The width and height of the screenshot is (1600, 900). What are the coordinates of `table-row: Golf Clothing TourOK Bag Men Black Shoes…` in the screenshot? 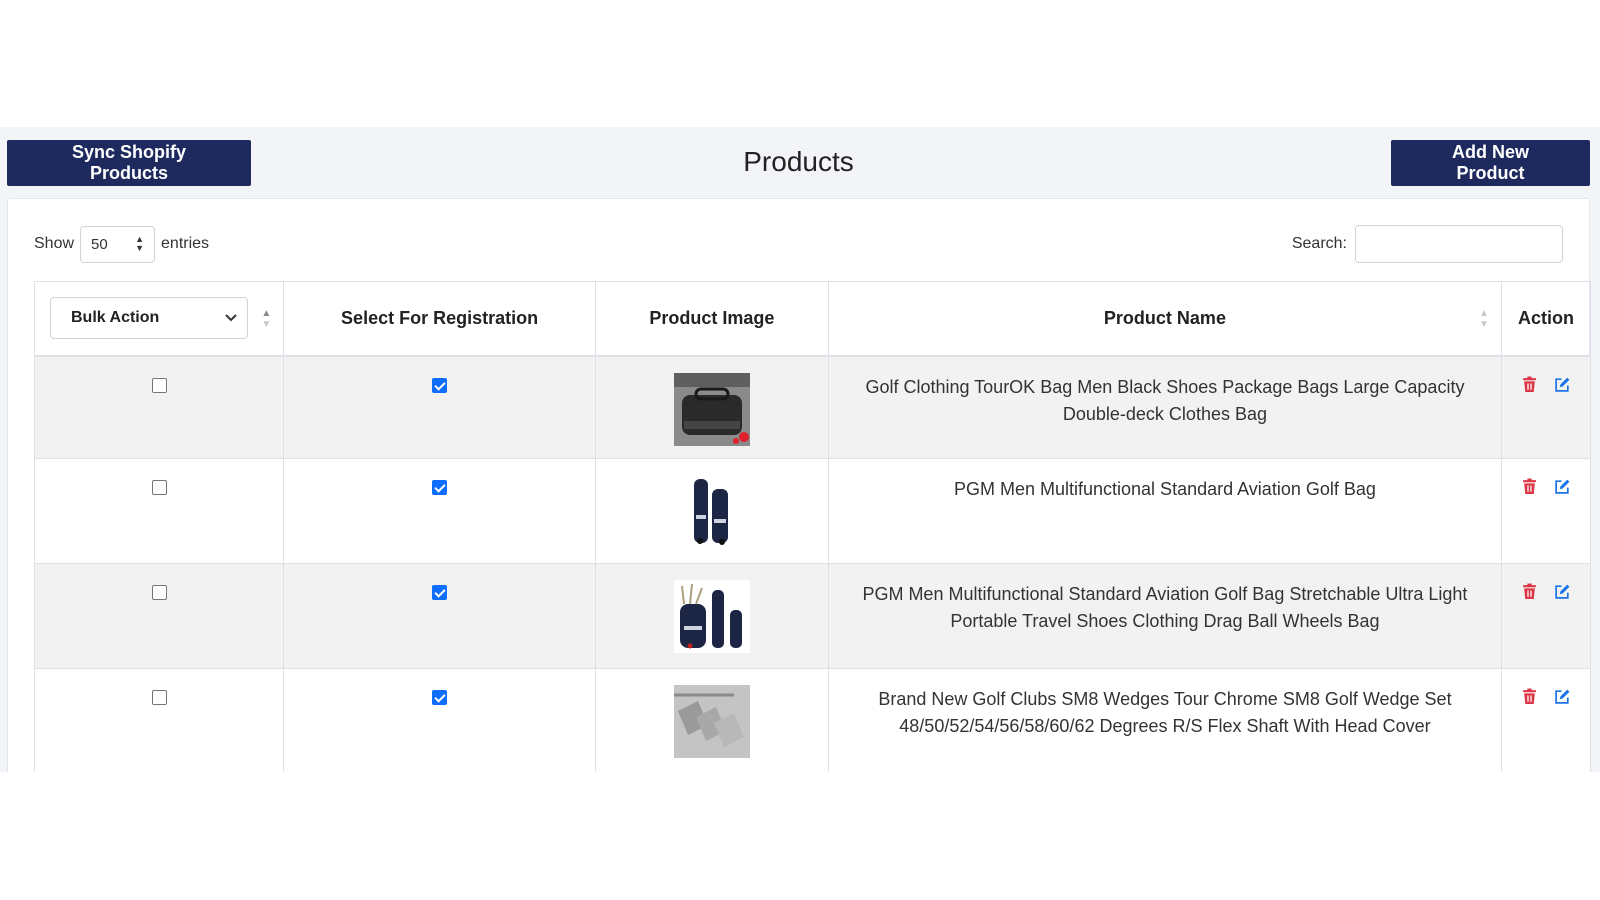 It's located at (812, 407).